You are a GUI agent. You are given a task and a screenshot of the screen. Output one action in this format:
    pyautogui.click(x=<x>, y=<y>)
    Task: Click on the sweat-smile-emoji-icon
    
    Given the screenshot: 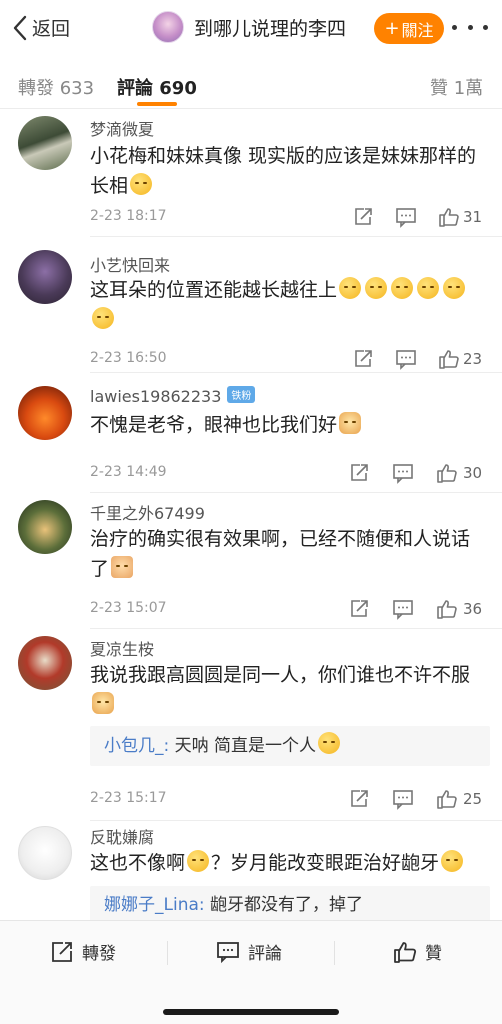 What is the action you would take?
    pyautogui.click(x=350, y=288)
    